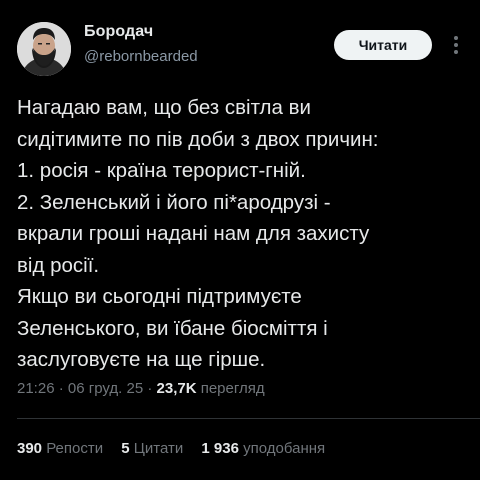 Image resolution: width=480 pixels, height=480 pixels. Describe the element at coordinates (456, 45) in the screenshot. I see `more-vertical-icon` at that location.